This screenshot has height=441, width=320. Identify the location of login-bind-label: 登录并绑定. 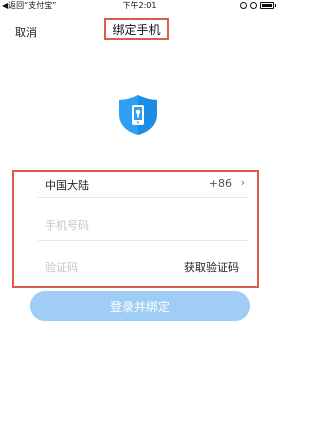
(139, 306).